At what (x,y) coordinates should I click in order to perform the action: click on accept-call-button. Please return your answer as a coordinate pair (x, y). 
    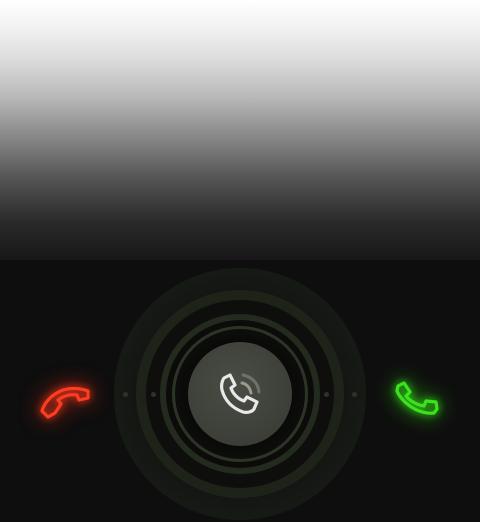
    Looking at the image, I should click on (416, 399).